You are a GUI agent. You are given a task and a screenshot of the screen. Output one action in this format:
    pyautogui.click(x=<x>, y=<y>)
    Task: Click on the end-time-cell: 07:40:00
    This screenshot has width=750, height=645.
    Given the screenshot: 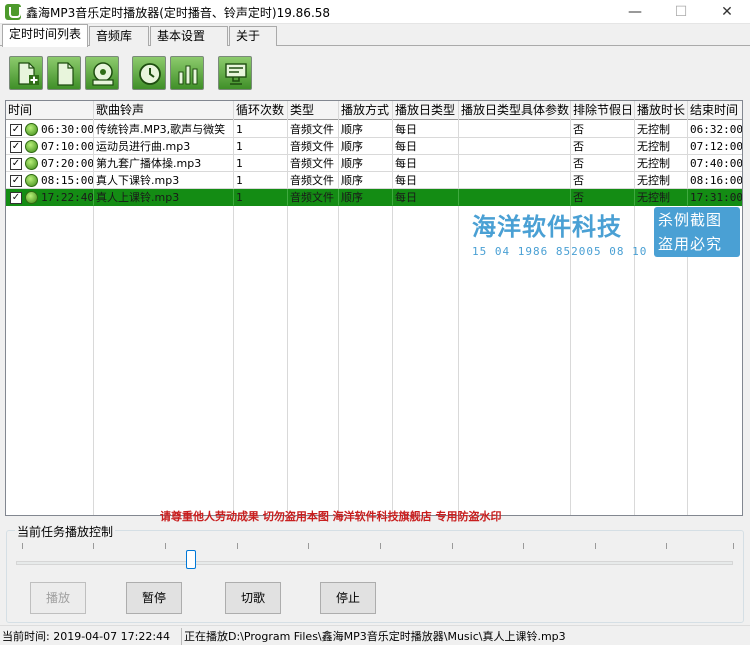 What is the action you would take?
    pyautogui.click(x=715, y=164)
    